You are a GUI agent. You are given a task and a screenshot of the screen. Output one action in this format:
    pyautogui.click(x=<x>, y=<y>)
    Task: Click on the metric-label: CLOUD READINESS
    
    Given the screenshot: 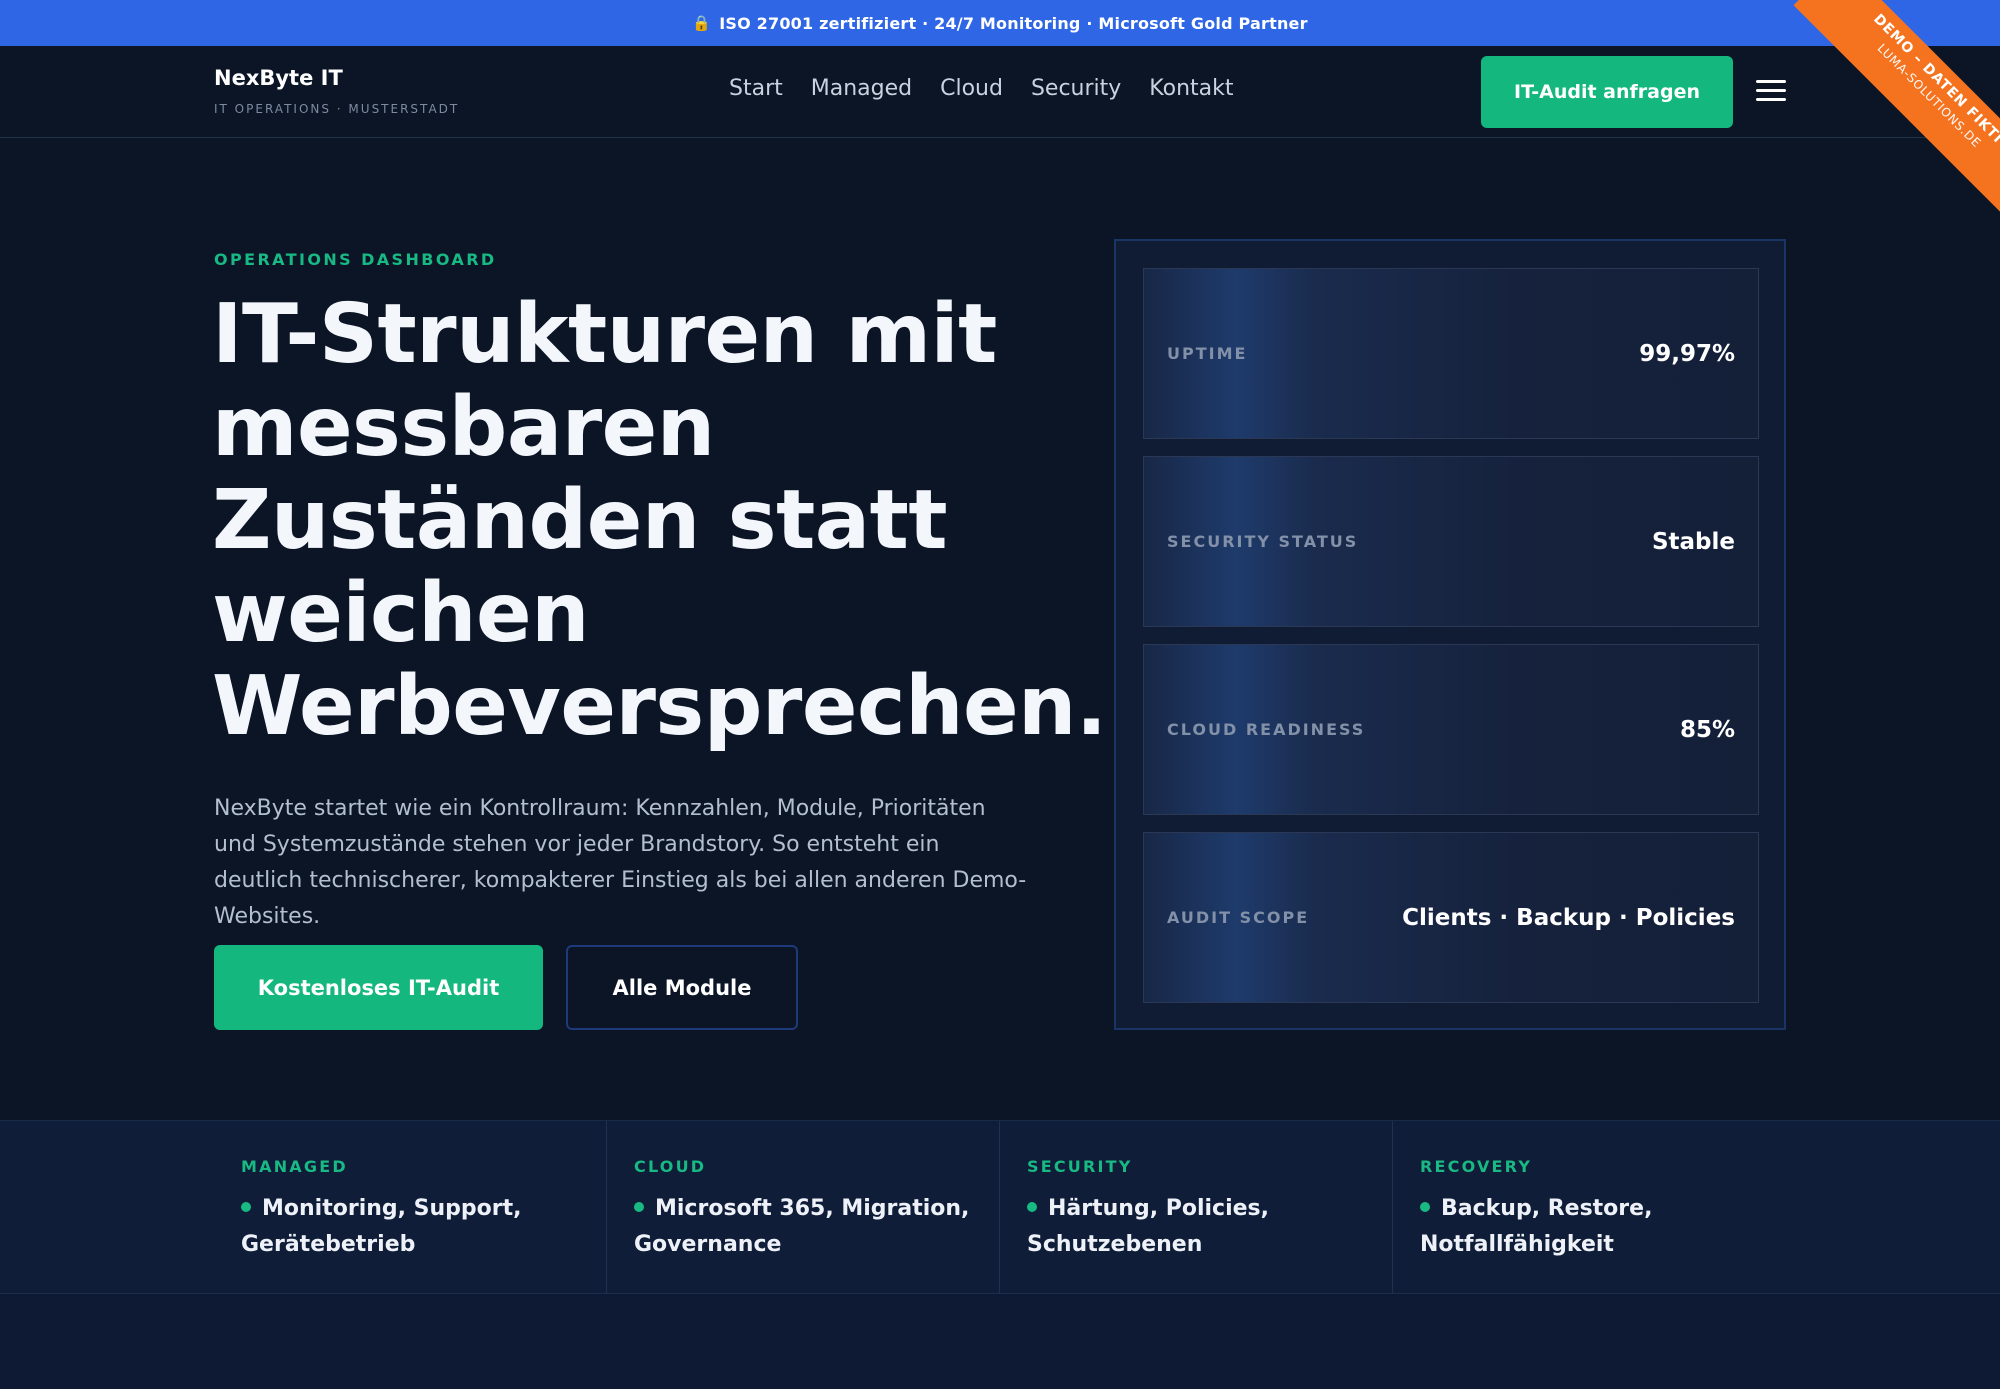 What is the action you would take?
    pyautogui.click(x=1266, y=729)
    